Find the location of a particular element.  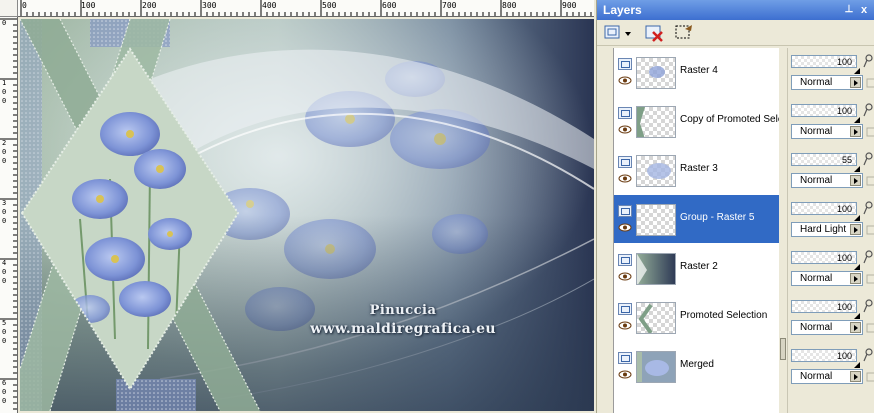

mask-layer-button is located at coordinates (684, 33).